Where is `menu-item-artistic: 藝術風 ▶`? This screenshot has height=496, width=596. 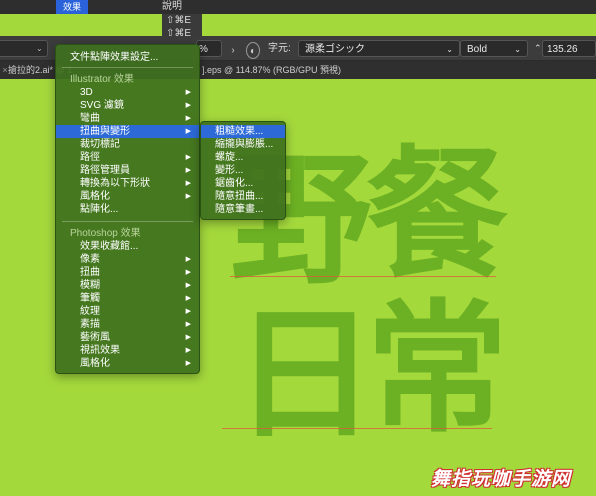
menu-item-artistic: 藝術風 ▶ is located at coordinates (127, 337).